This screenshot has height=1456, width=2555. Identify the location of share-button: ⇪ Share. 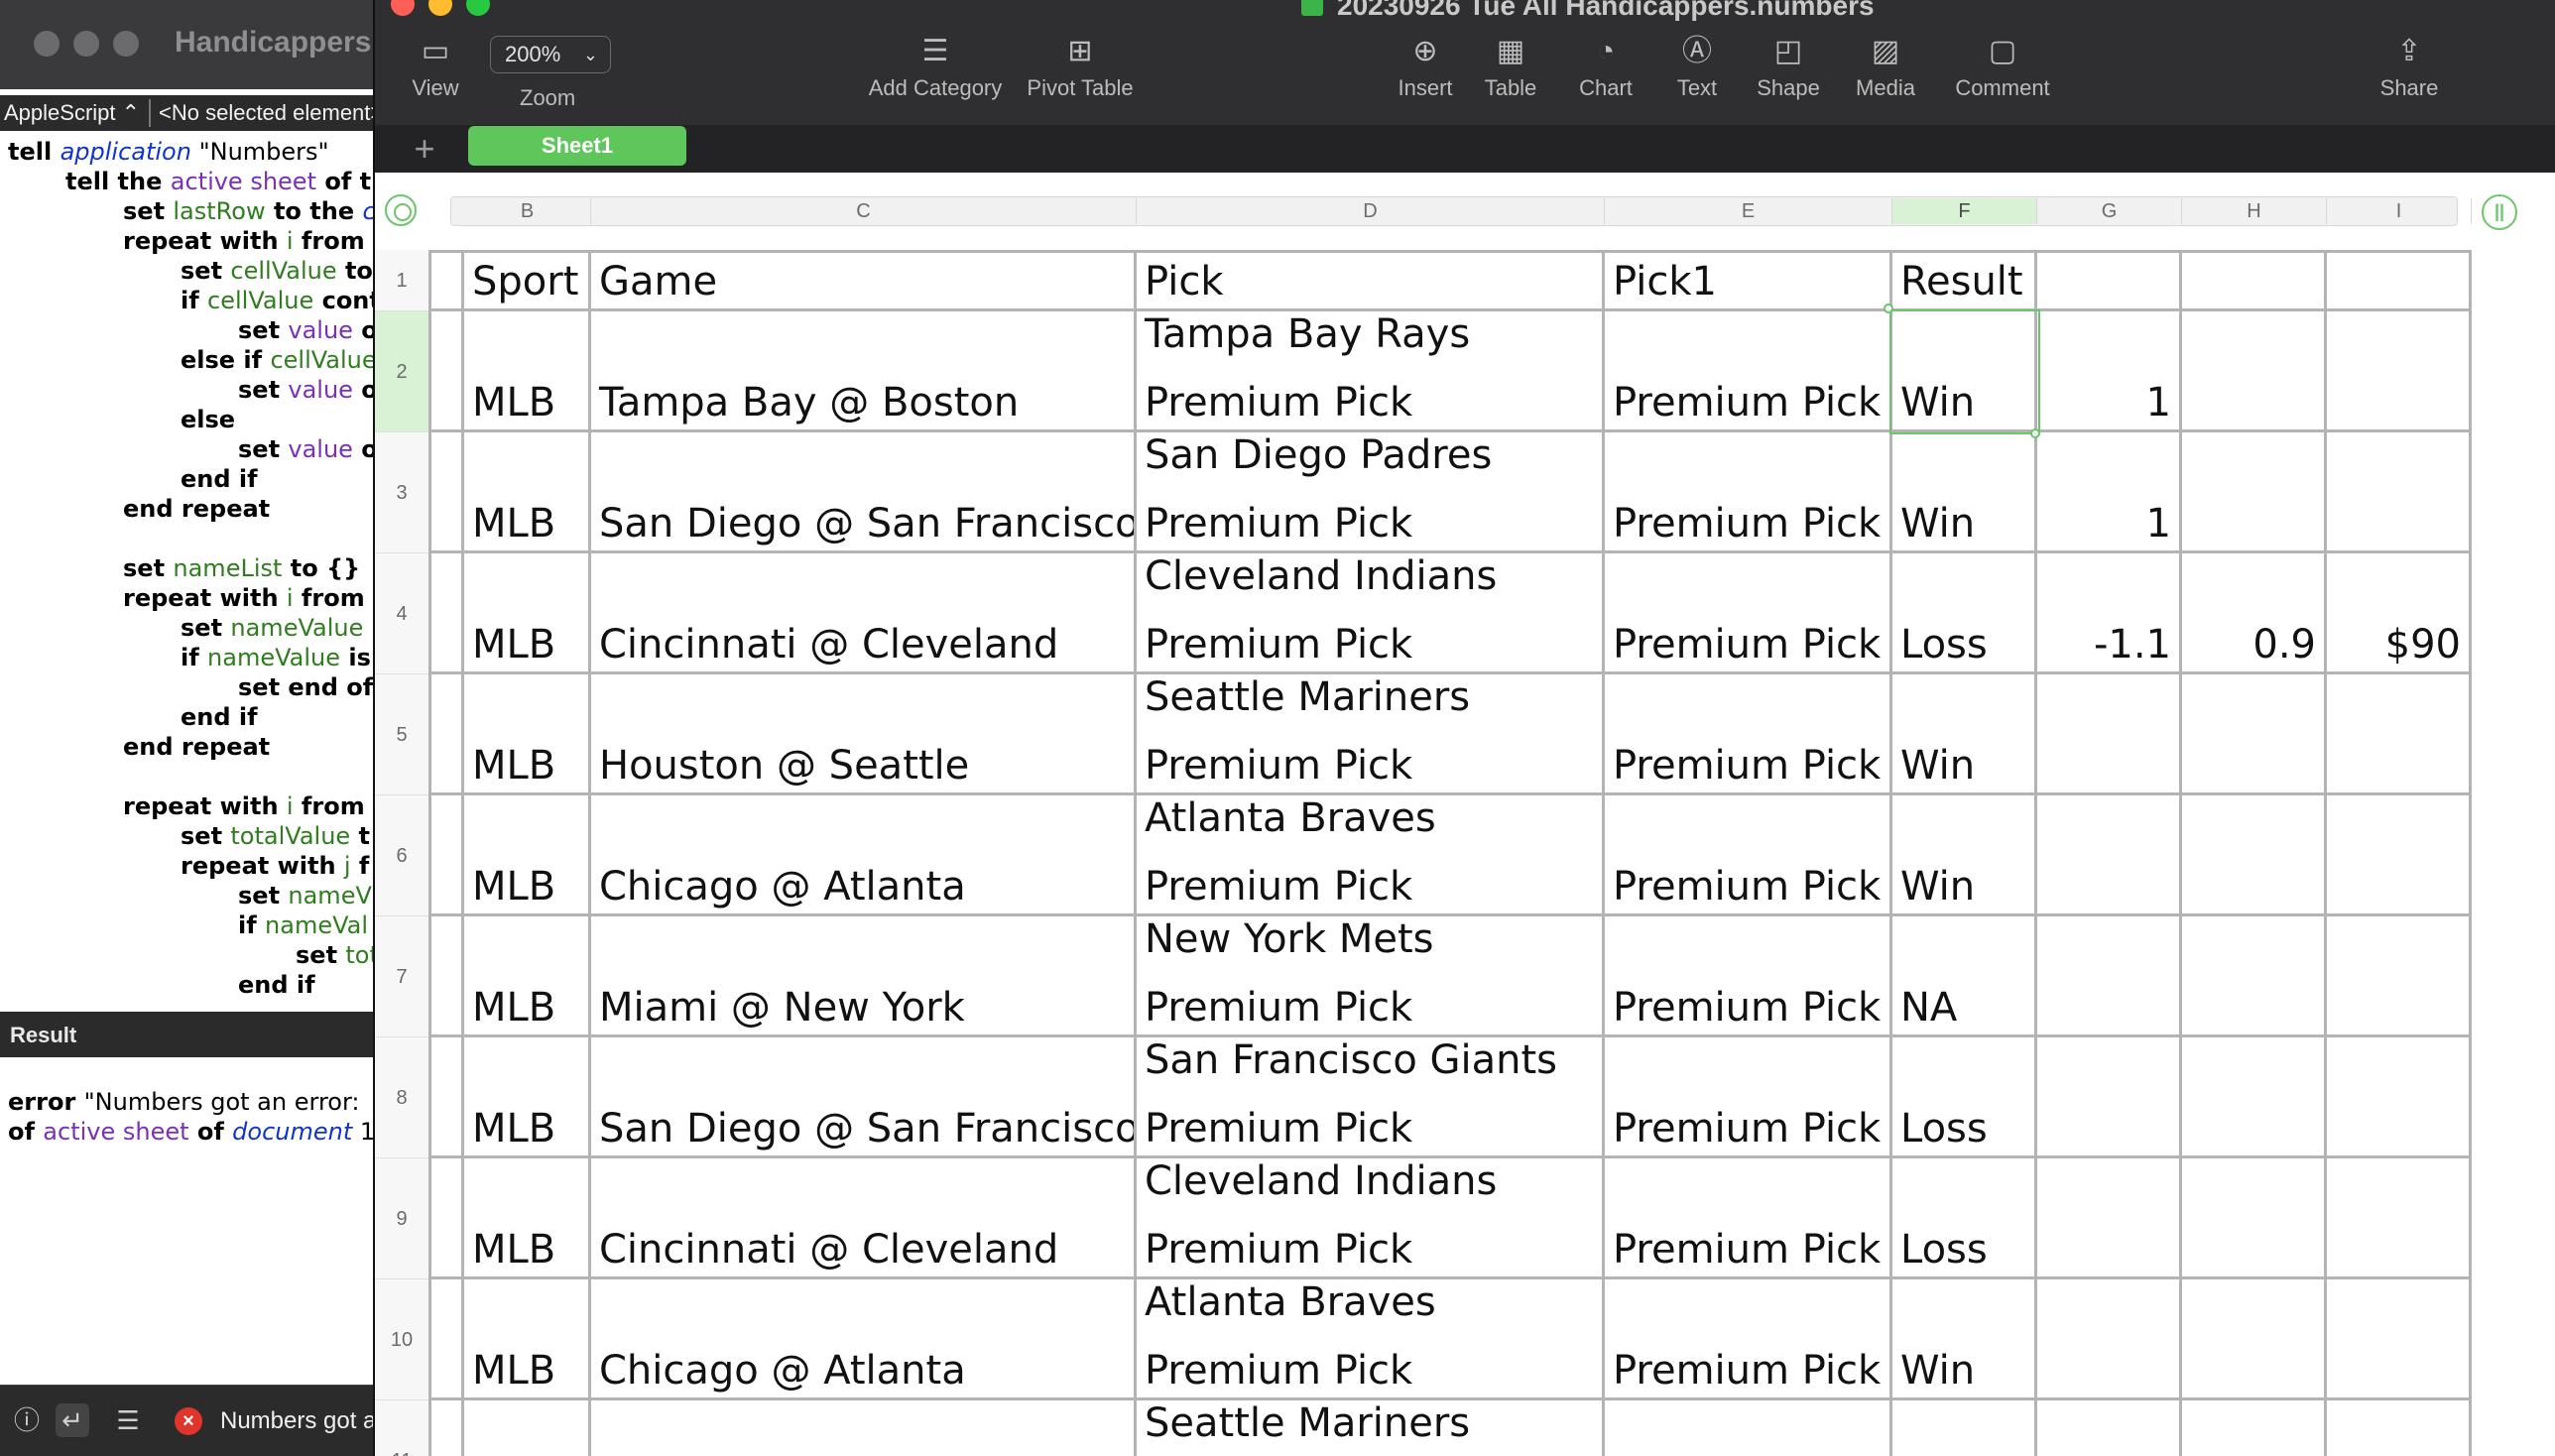
(2409, 71).